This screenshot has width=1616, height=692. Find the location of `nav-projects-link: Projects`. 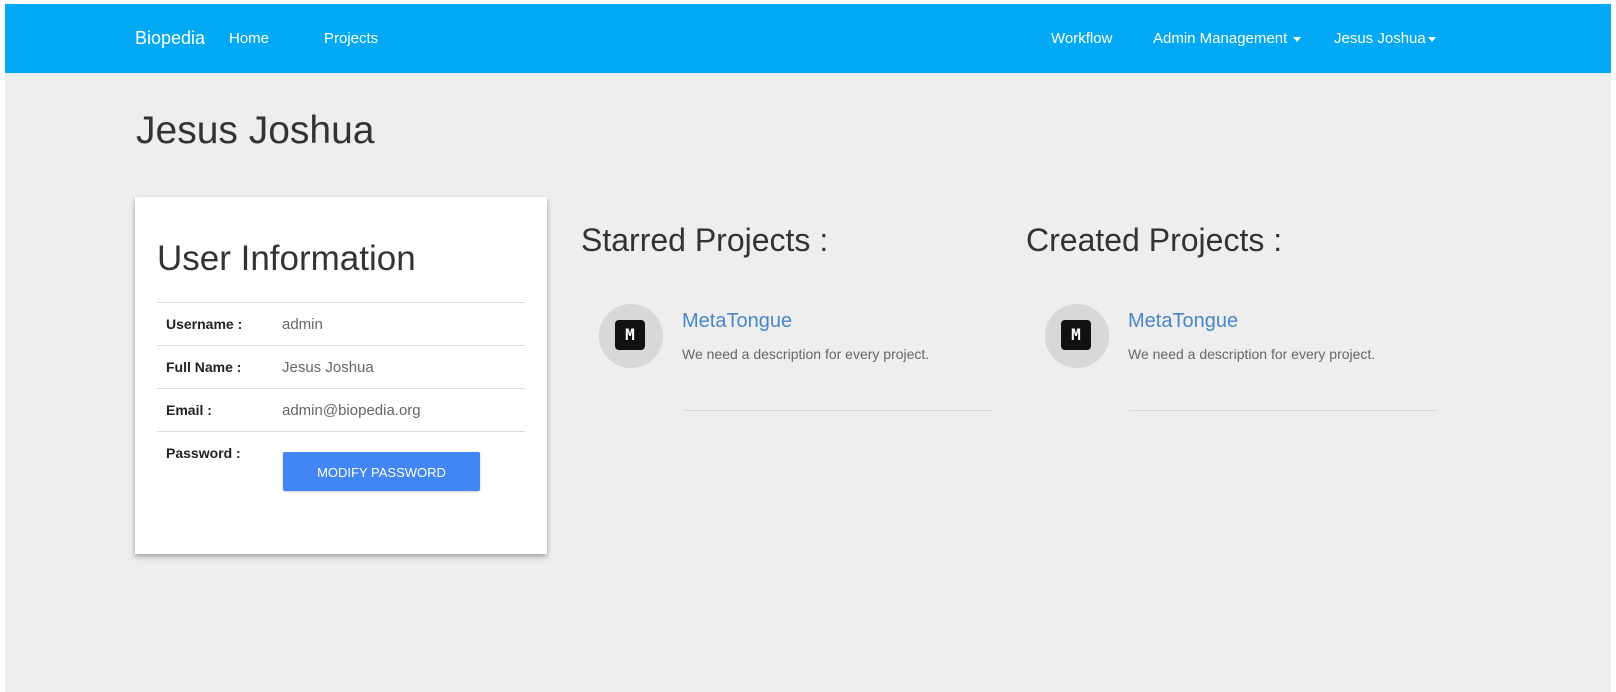

nav-projects-link: Projects is located at coordinates (351, 38).